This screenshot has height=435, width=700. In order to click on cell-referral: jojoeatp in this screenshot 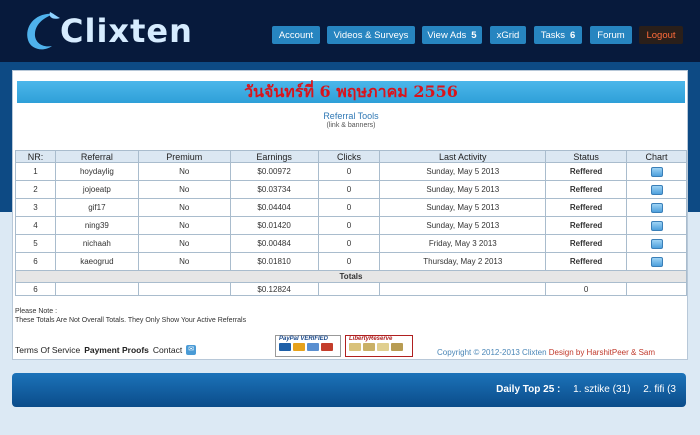, I will do `click(96, 189)`.